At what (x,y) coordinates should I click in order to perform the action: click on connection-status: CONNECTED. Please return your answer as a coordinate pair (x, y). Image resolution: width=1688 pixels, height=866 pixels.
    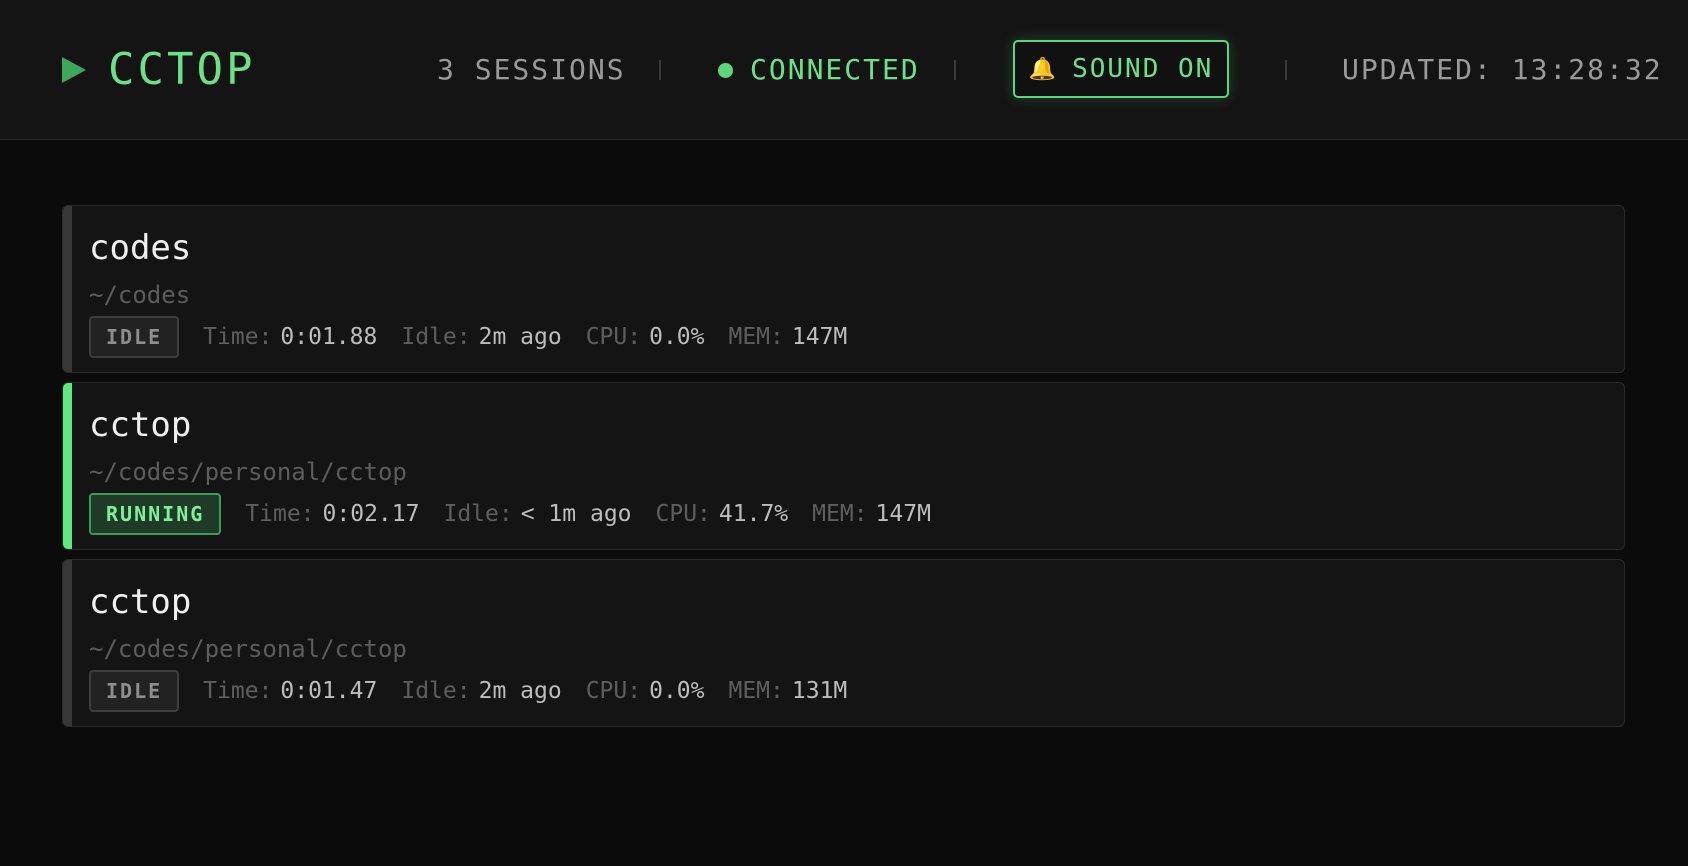
    Looking at the image, I should click on (819, 70).